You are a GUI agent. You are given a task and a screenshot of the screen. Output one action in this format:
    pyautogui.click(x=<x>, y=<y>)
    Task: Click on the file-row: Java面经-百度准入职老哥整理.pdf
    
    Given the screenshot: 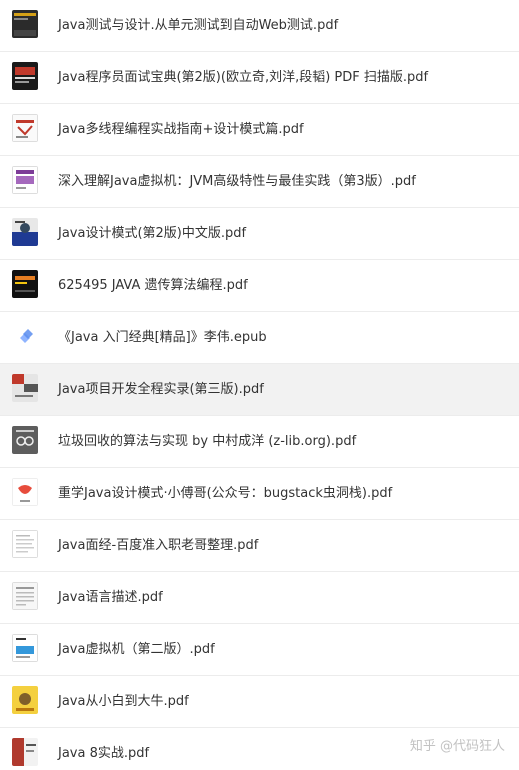 What is the action you would take?
    pyautogui.click(x=259, y=546)
    